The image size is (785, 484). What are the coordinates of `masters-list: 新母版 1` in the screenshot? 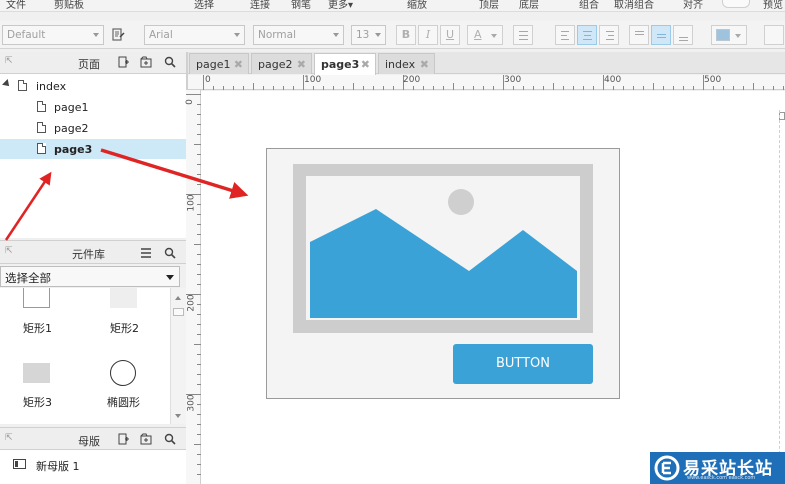 It's located at (93, 467).